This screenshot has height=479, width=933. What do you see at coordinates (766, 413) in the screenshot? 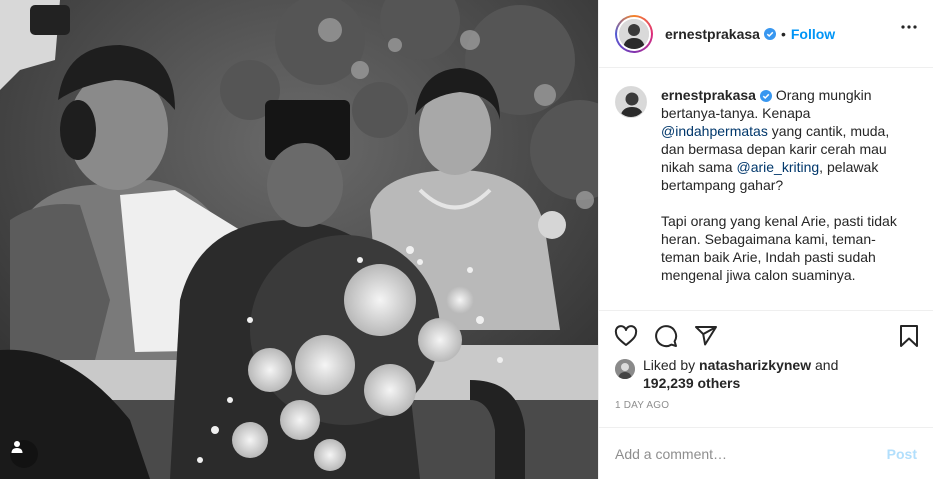
I see `post-timestamp: 1 DAY AGO` at bounding box center [766, 413].